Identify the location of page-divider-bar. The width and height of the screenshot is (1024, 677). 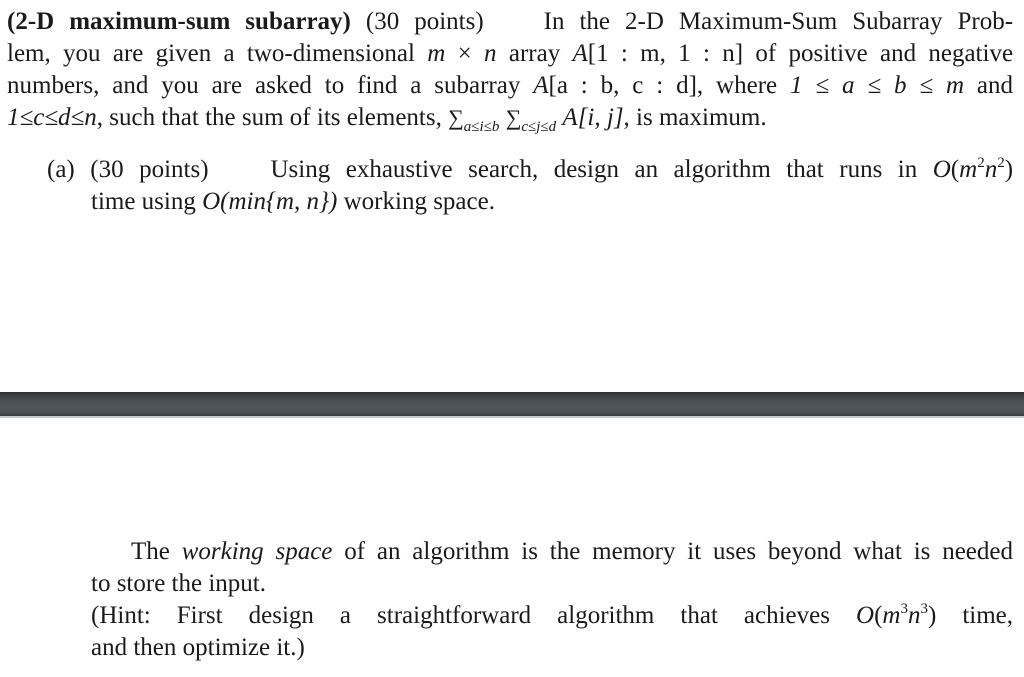
(512, 404).